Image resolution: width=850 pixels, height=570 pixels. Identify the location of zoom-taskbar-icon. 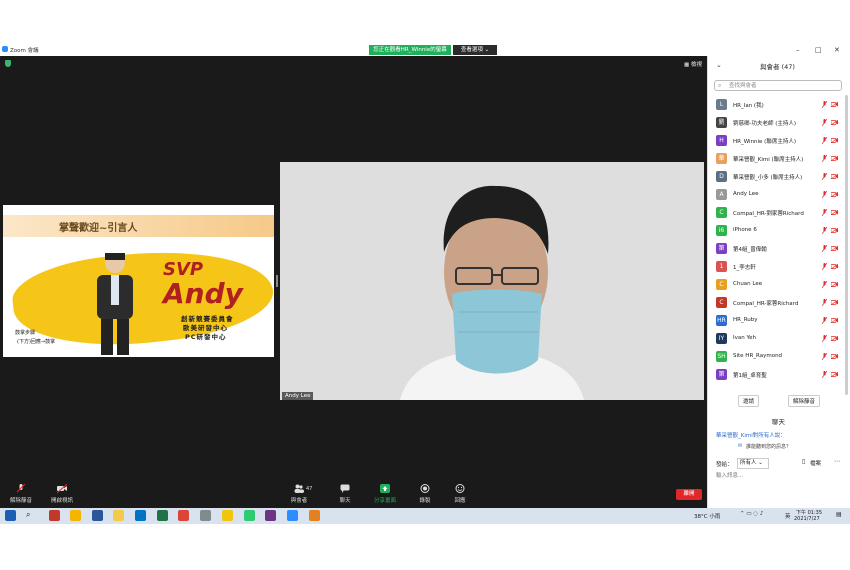
(292, 515).